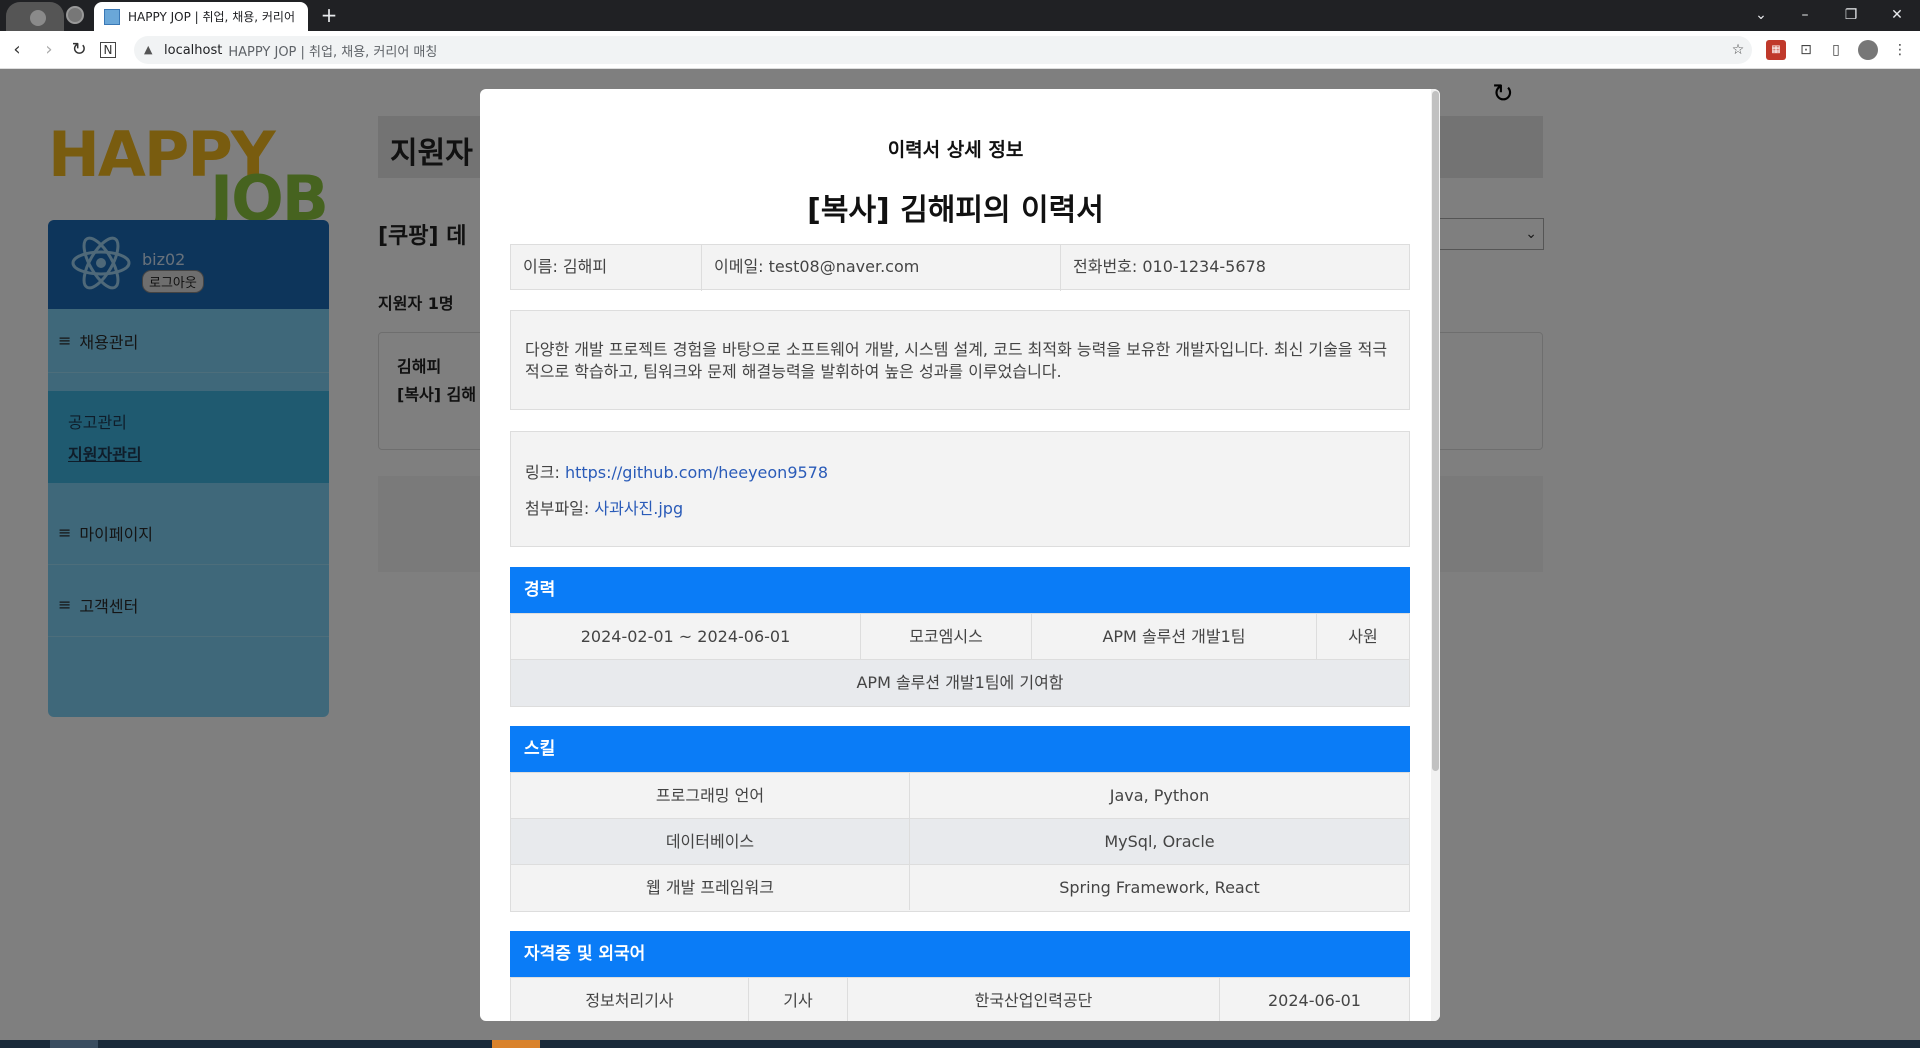  What do you see at coordinates (696, 472) in the screenshot?
I see `github-link: https://github.com/heeyeon9578` at bounding box center [696, 472].